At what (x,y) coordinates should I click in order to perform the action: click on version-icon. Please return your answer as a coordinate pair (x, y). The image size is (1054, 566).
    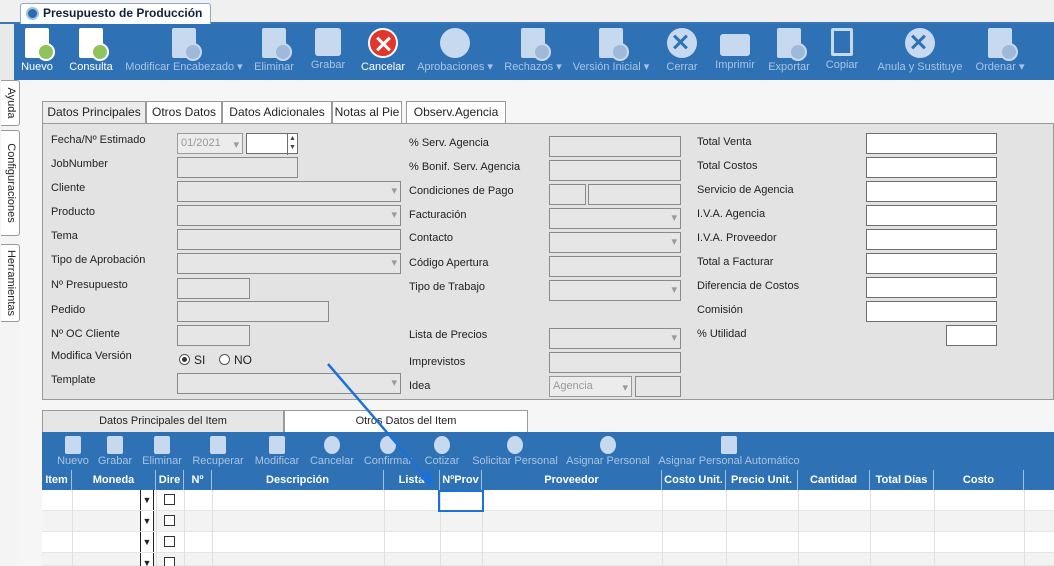
    Looking at the image, I should click on (614, 44).